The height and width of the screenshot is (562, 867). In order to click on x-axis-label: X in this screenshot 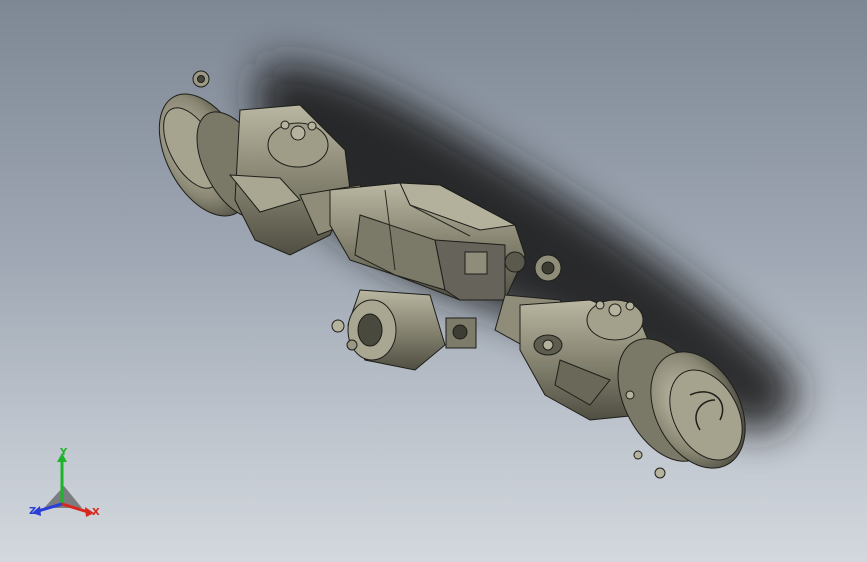, I will do `click(96, 512)`.